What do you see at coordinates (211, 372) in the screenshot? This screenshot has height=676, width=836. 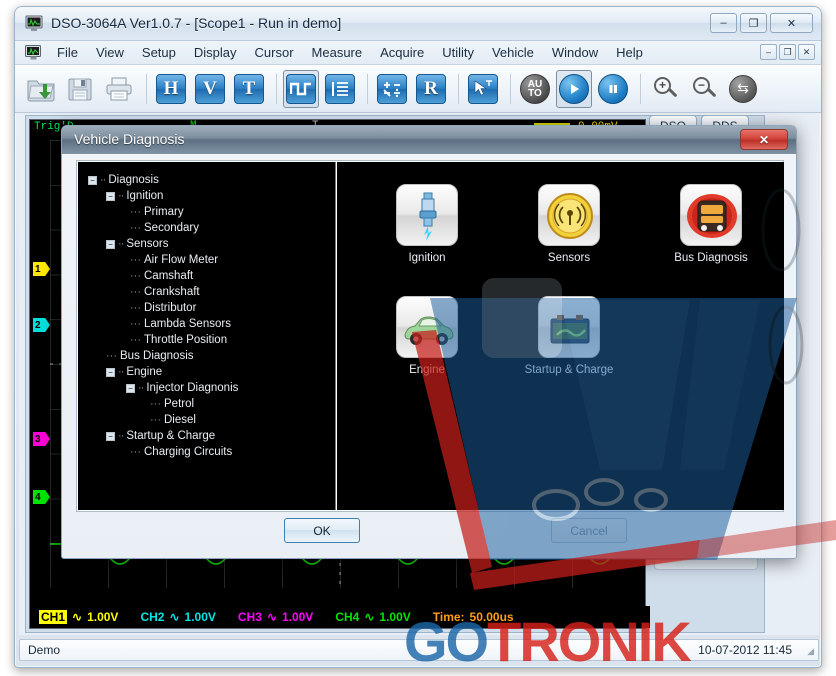 I see `tree-item-engine: − ·· Engine` at bounding box center [211, 372].